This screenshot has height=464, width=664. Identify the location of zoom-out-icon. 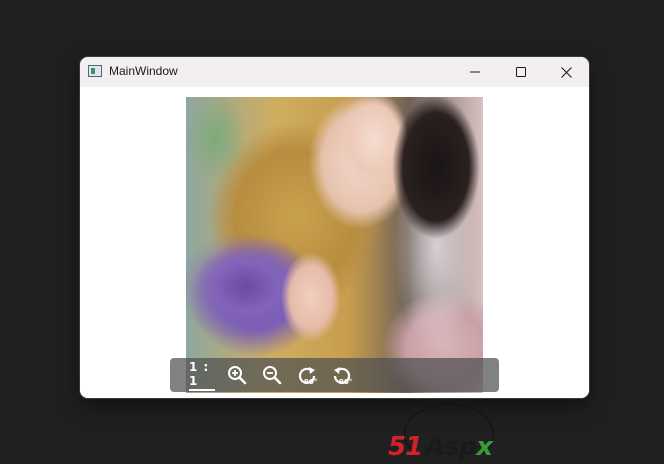
(272, 375).